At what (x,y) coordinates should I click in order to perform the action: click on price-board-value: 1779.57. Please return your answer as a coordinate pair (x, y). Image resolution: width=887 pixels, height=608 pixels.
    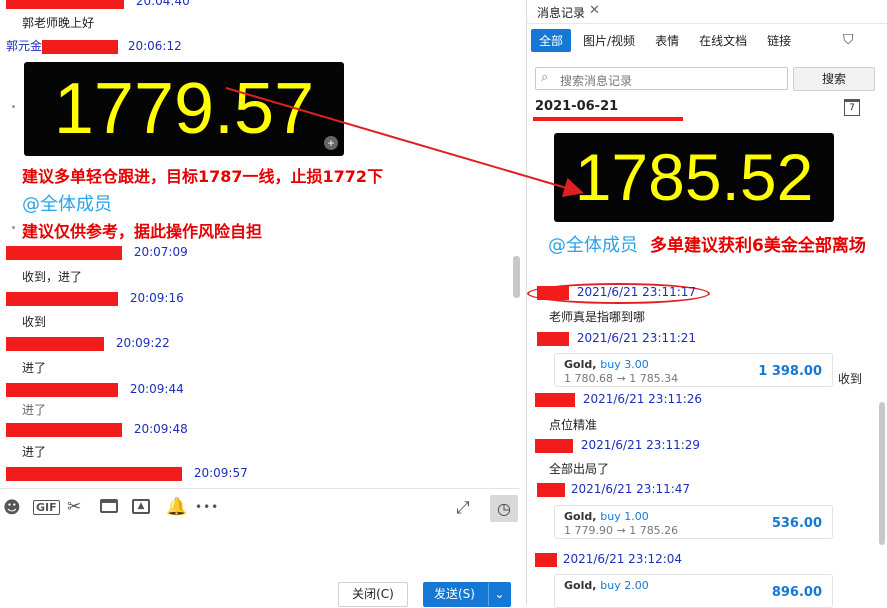
    Looking at the image, I should click on (184, 109).